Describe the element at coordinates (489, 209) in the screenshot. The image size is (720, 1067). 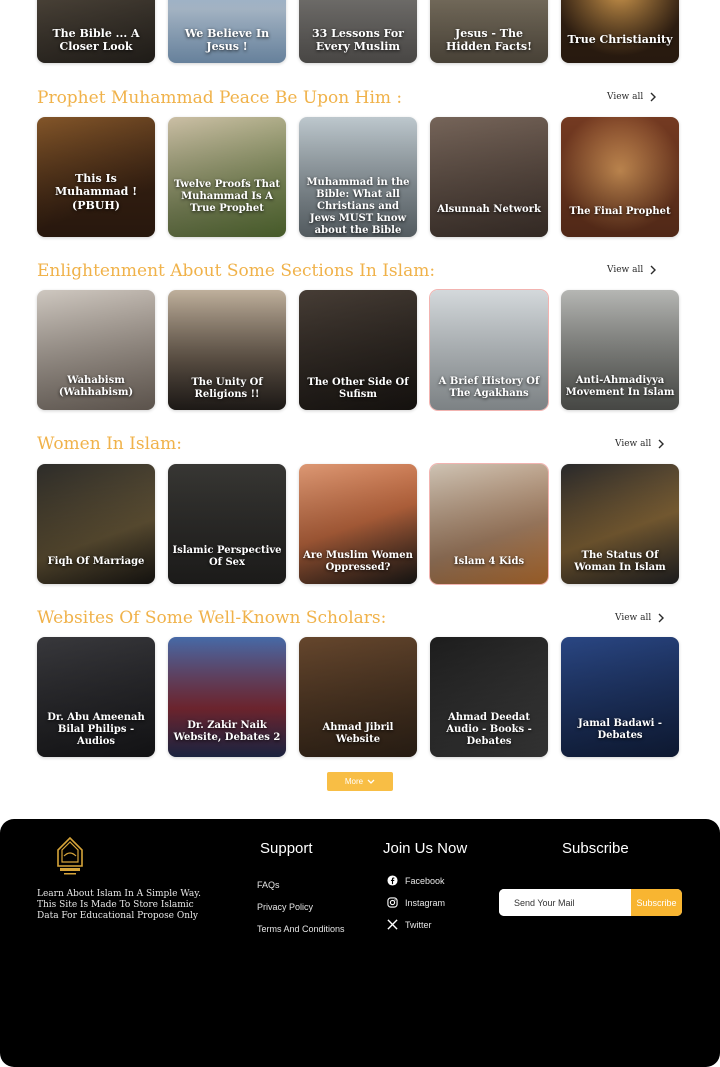
I see `card-title: Alsunnah Network` at that location.